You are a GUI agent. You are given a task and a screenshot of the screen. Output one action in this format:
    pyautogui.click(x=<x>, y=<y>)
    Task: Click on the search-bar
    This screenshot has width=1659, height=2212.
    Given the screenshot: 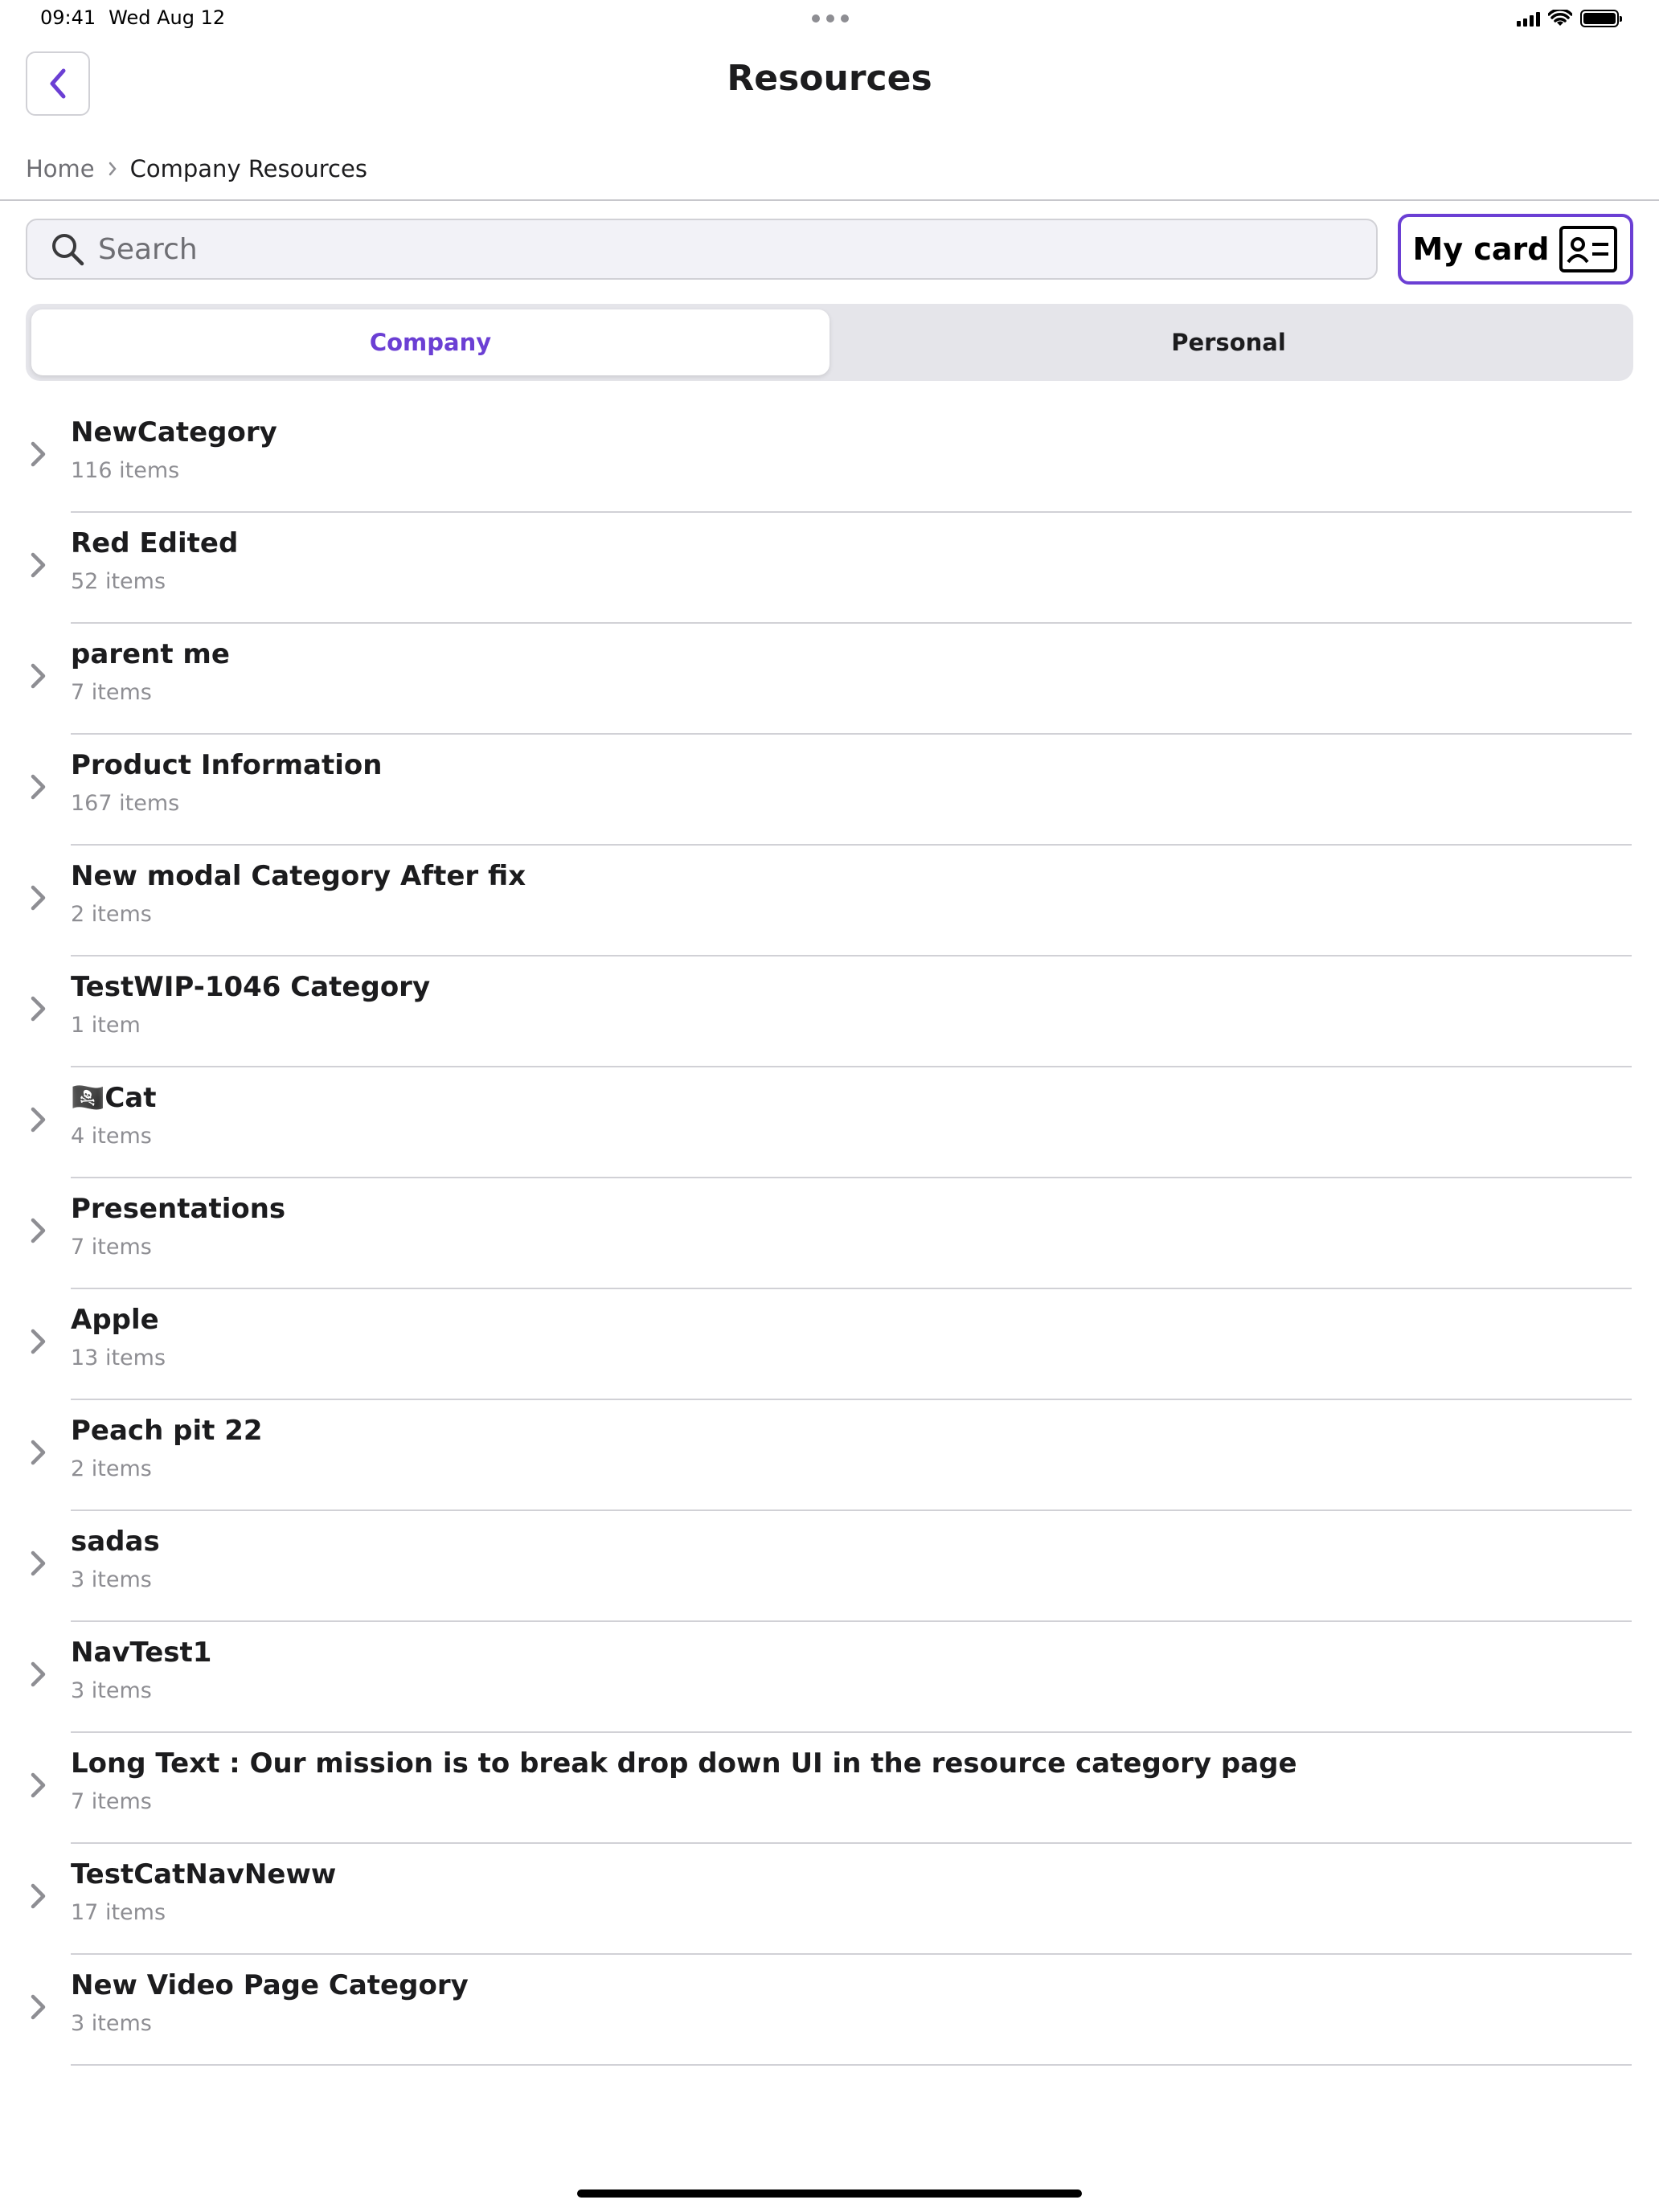 What is the action you would take?
    pyautogui.click(x=702, y=249)
    